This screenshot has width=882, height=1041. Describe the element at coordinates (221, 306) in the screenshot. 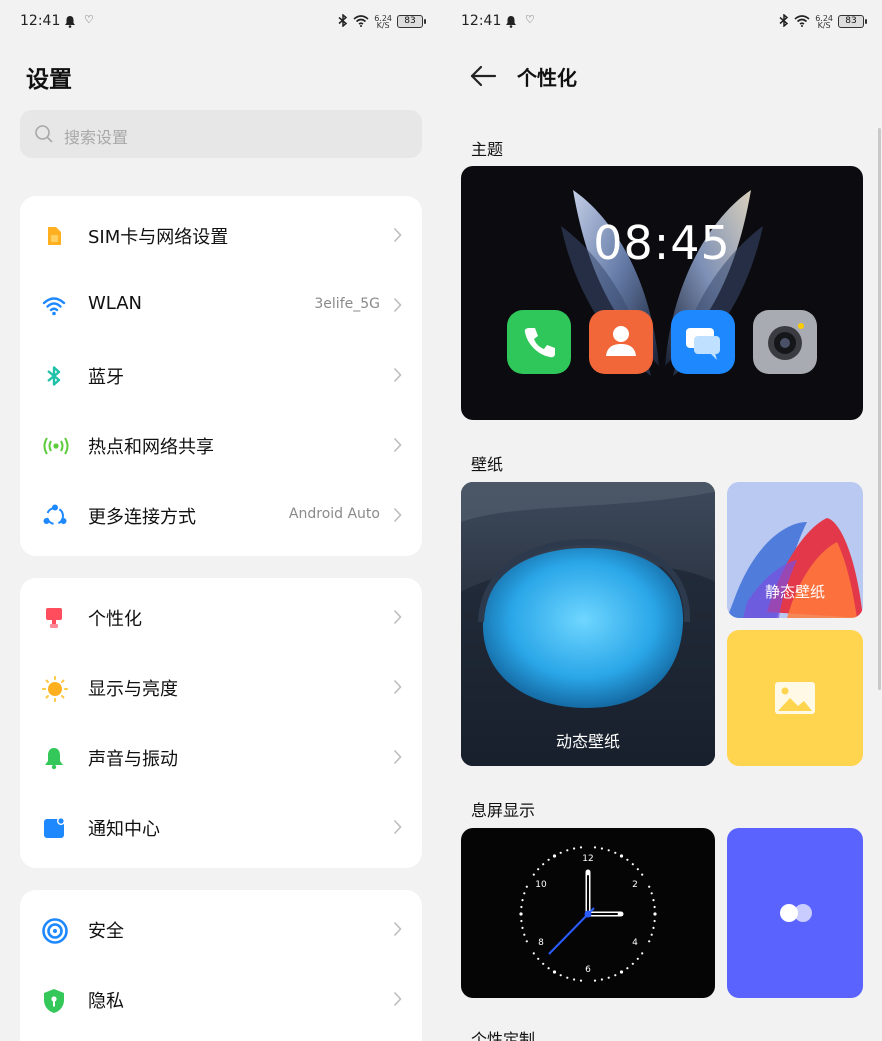

I see `settings-item-wlan: WLAN 3elife_5G` at that location.